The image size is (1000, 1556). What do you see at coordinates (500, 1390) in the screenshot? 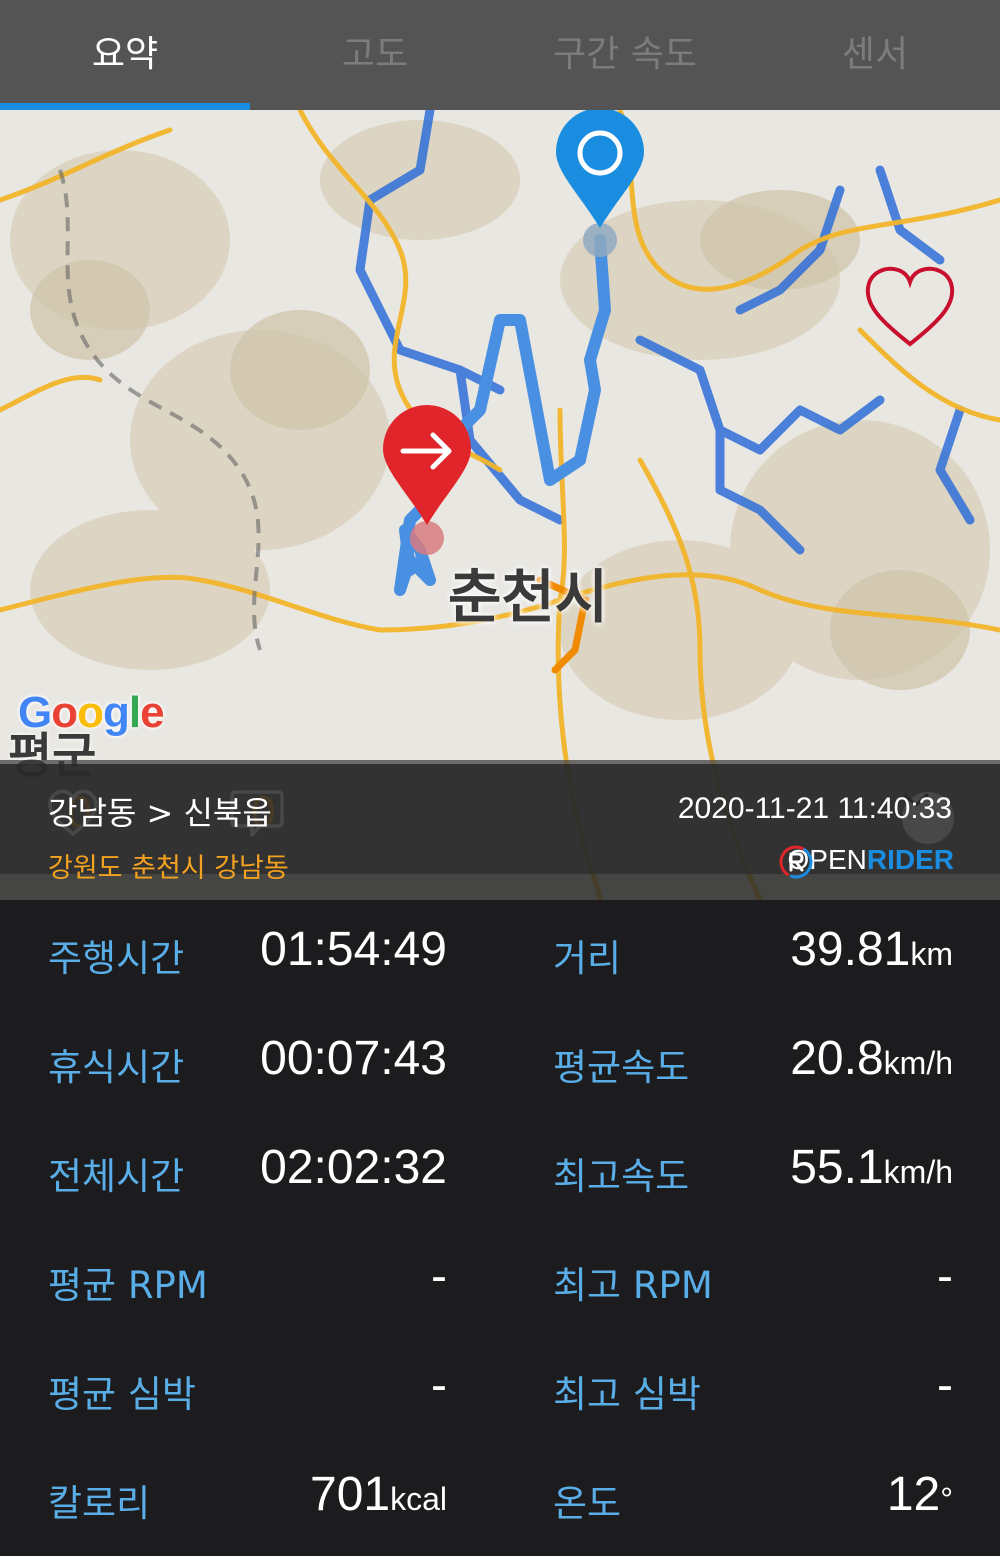
I see `stat-row: 평균 심박 - 최고 심박 -` at bounding box center [500, 1390].